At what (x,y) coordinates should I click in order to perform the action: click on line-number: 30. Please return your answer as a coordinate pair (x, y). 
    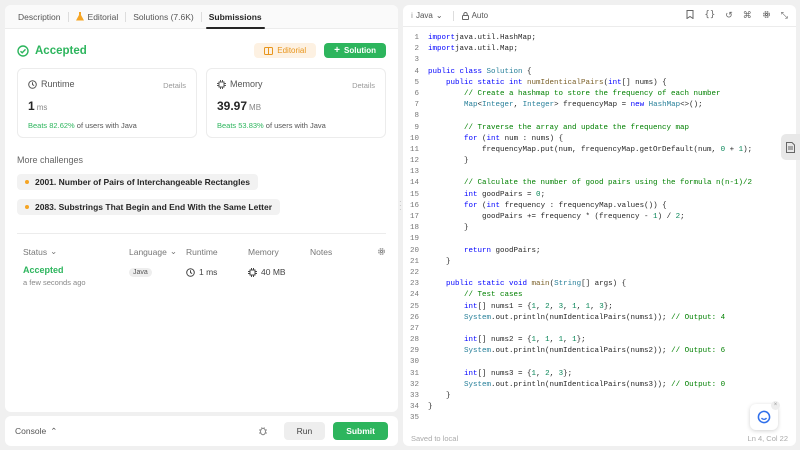
    Looking at the image, I should click on (414, 362).